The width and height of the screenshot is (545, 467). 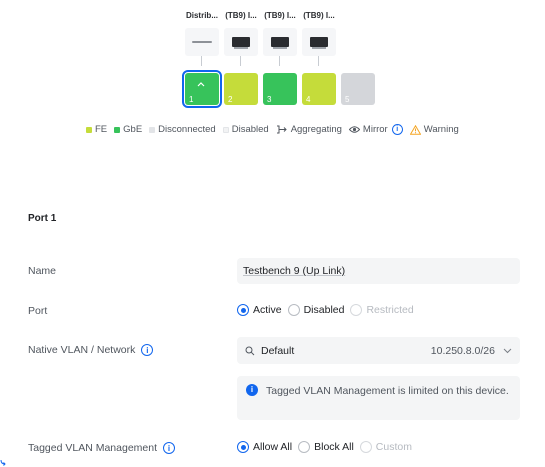 I want to click on legend-label: FE, so click(x=101, y=129).